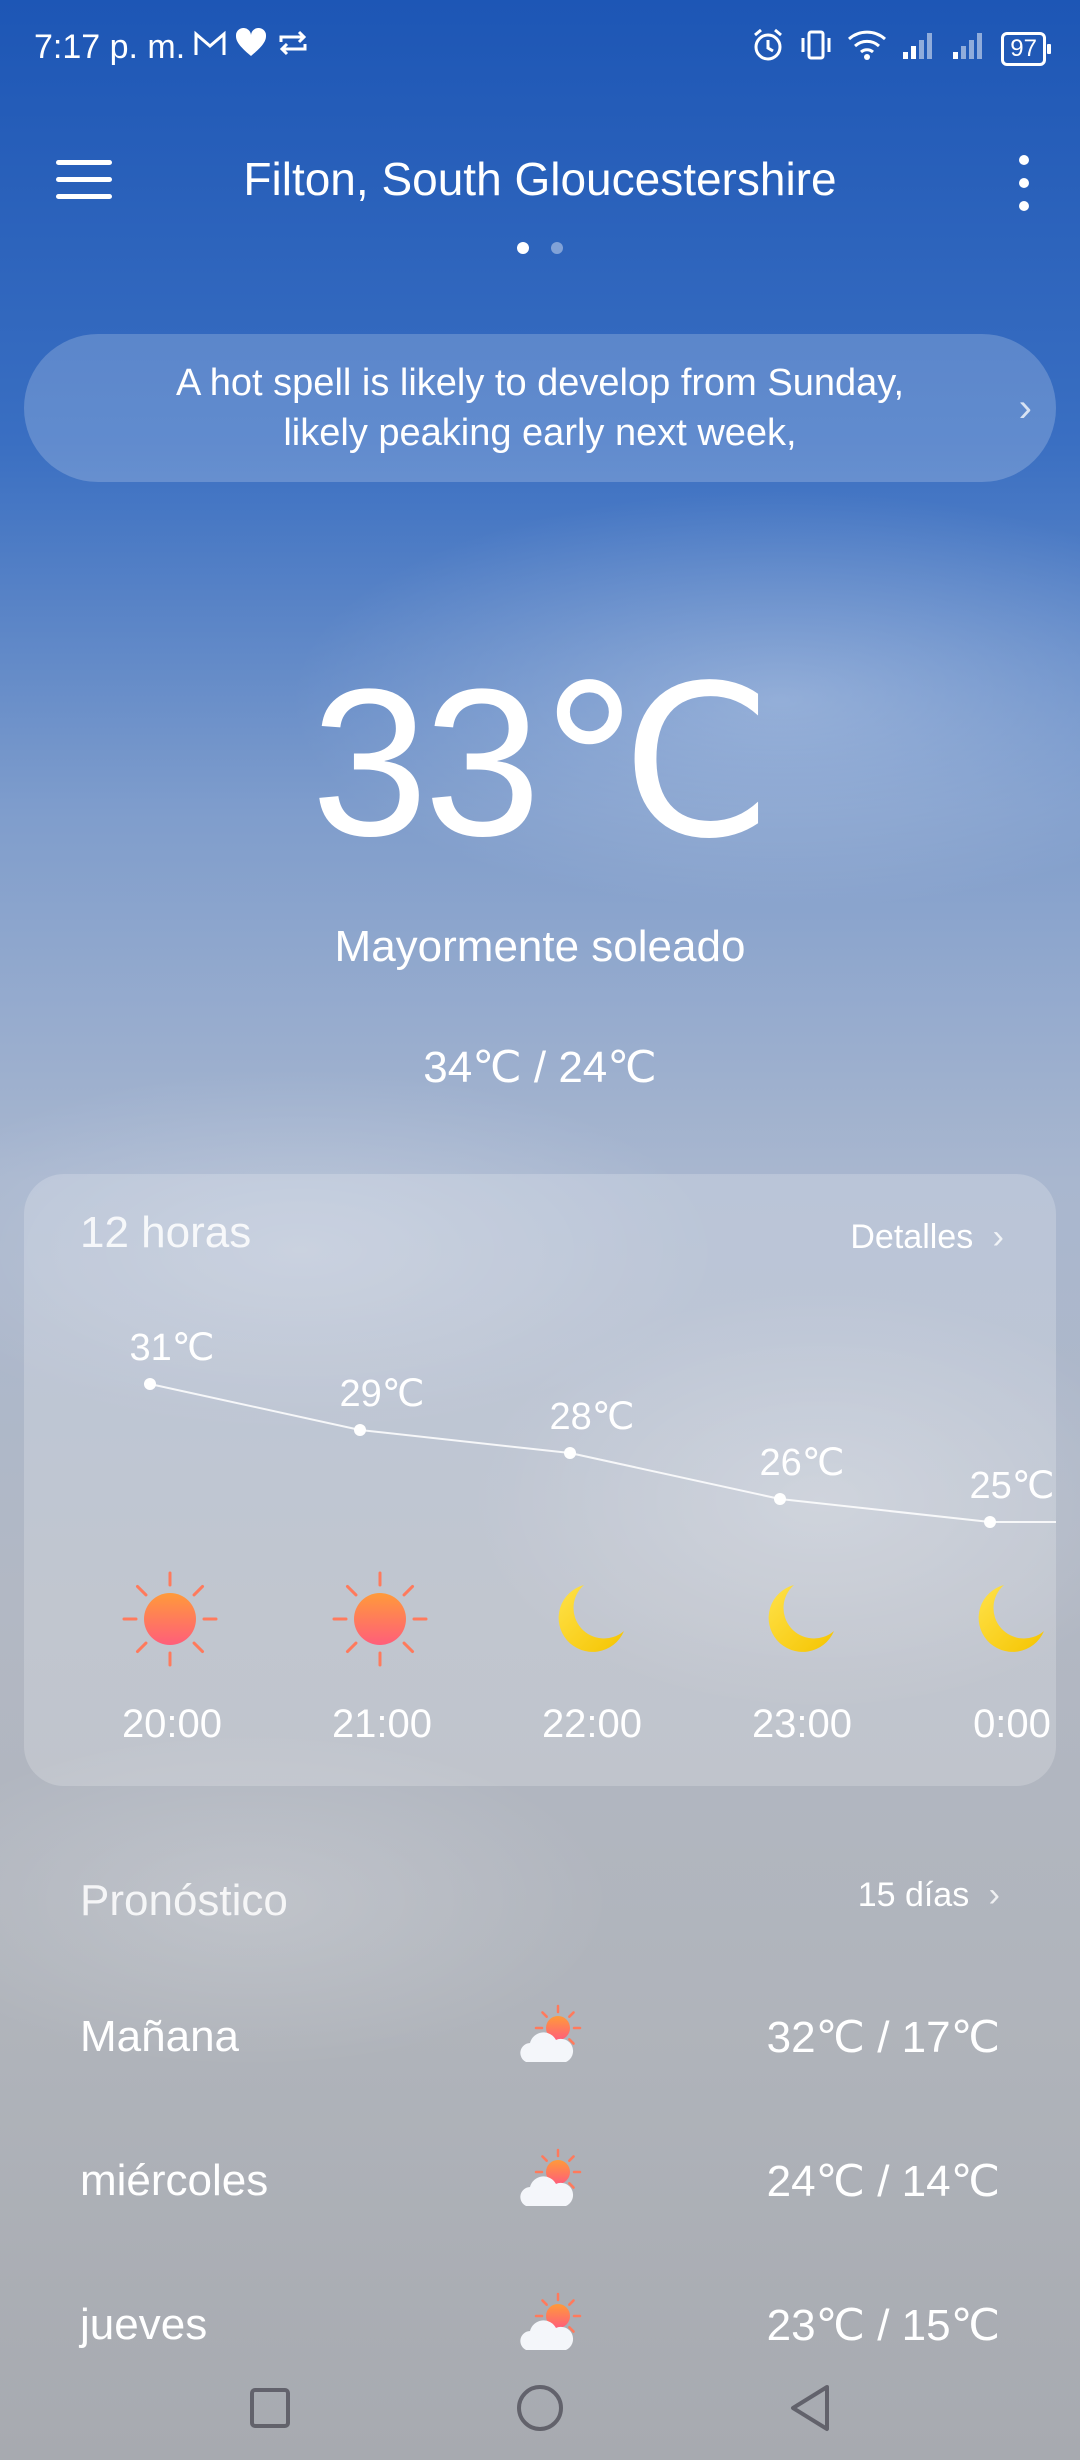 This screenshot has width=1080, height=2460. What do you see at coordinates (1012, 1724) in the screenshot?
I see `hour-time-label: 0:00` at bounding box center [1012, 1724].